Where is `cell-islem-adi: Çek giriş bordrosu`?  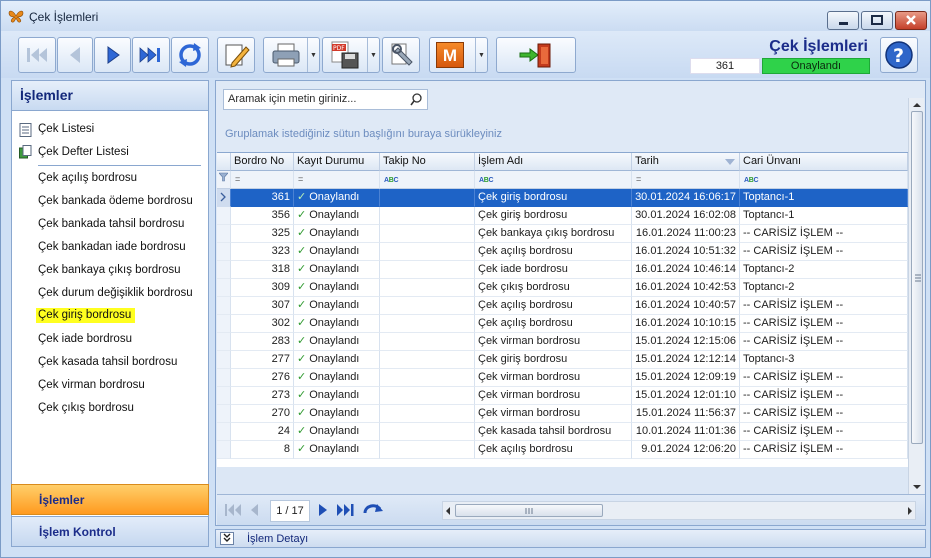 cell-islem-adi: Çek giriş bordrosu is located at coordinates (553, 198).